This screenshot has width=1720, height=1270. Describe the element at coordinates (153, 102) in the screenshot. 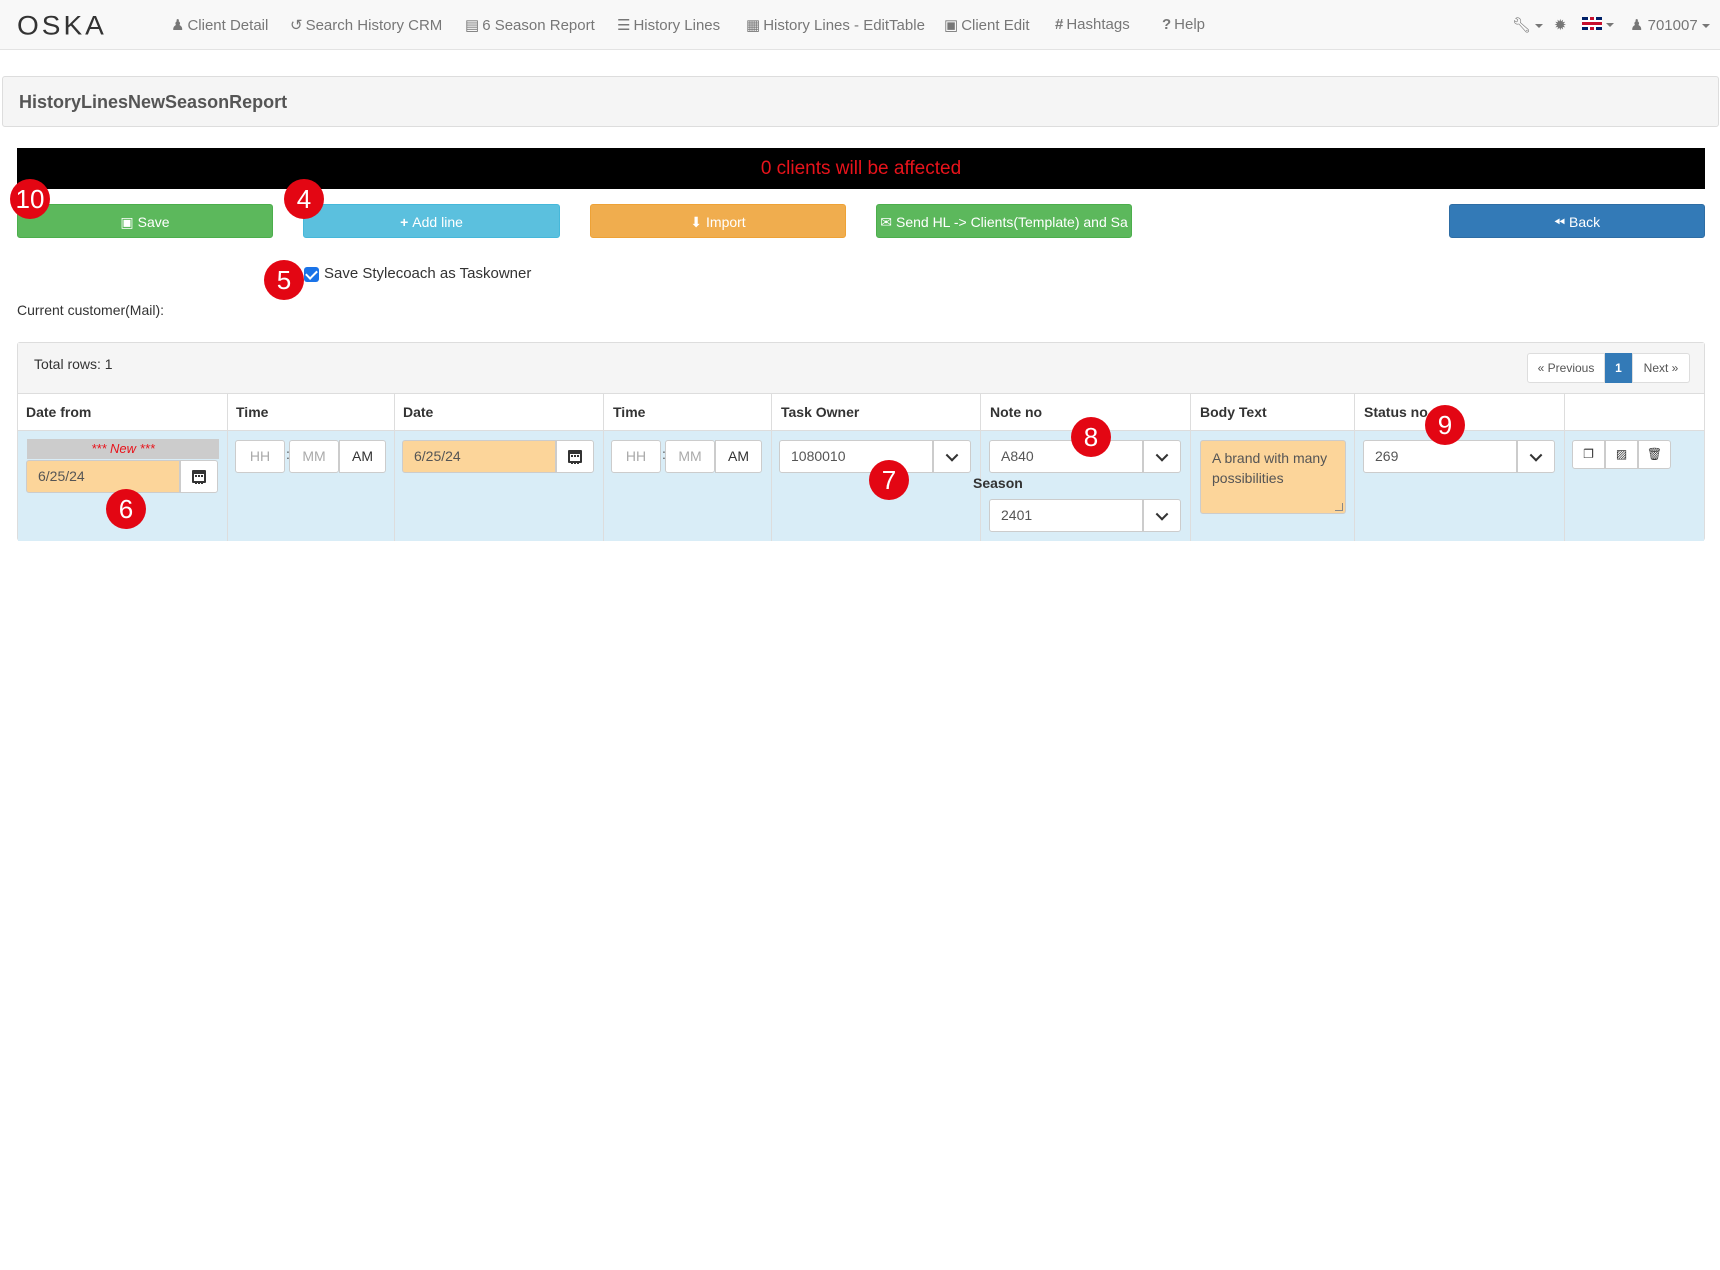

I see `page-title: HistoryLinesNewSeasonReport` at that location.